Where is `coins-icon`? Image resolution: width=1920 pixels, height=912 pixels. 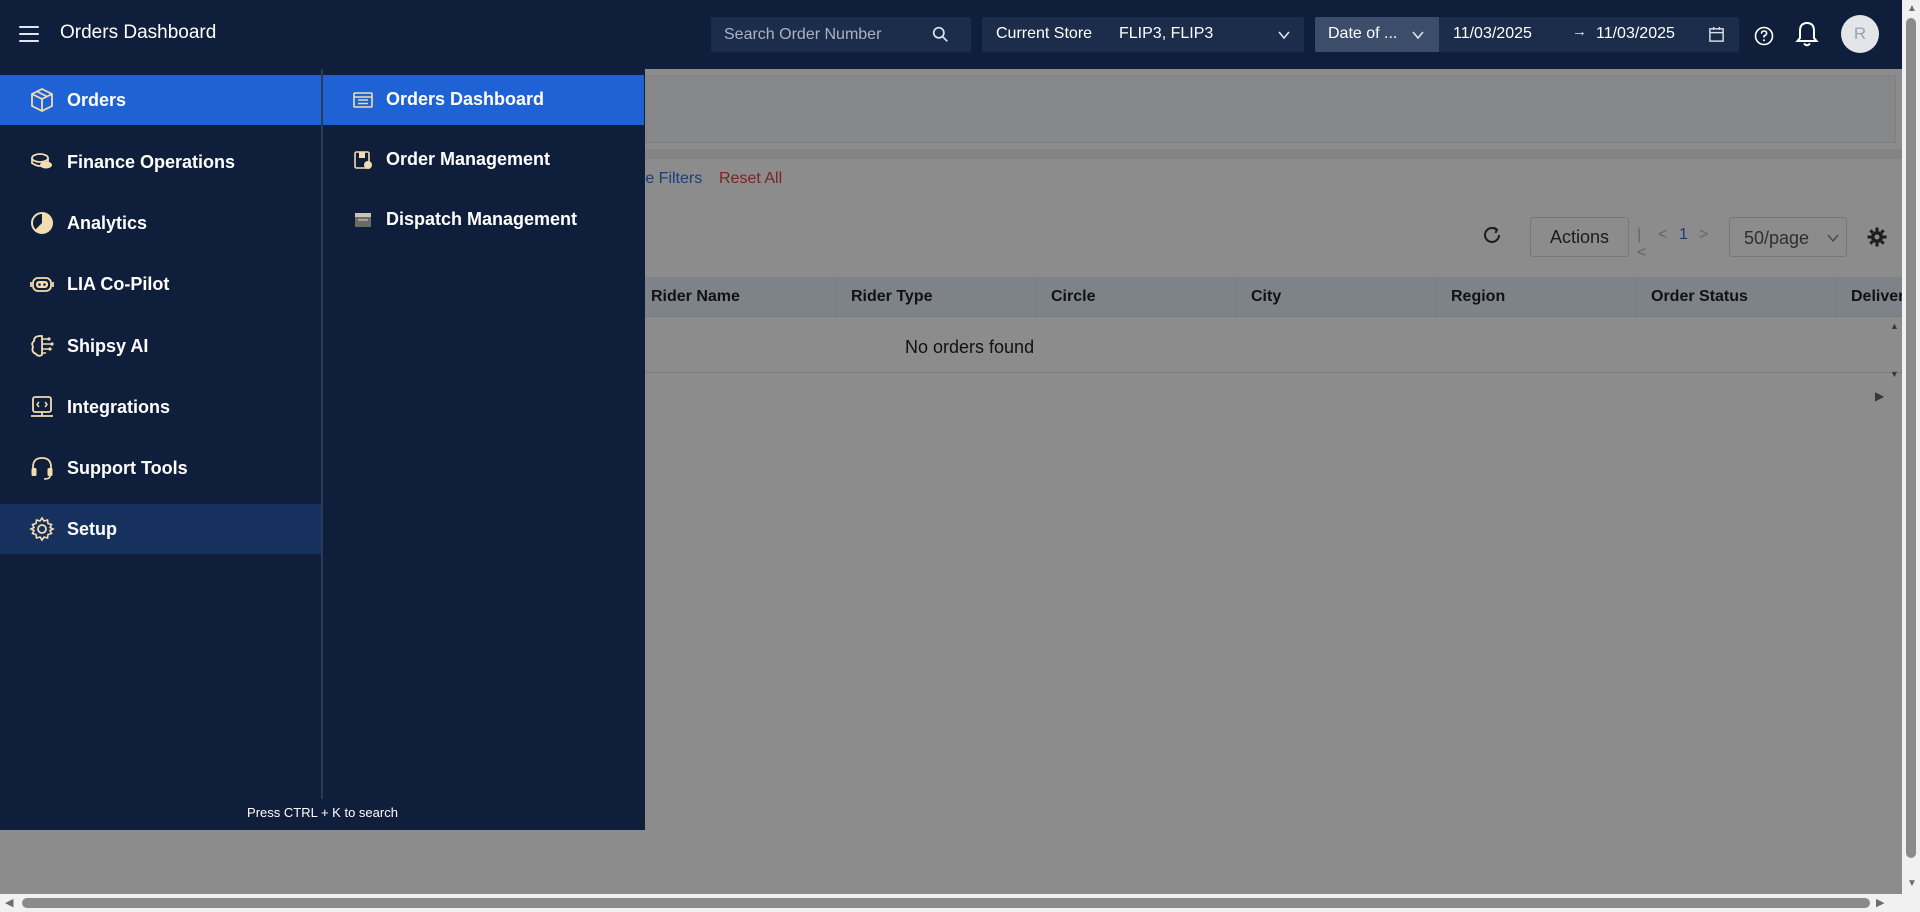 coins-icon is located at coordinates (41, 161).